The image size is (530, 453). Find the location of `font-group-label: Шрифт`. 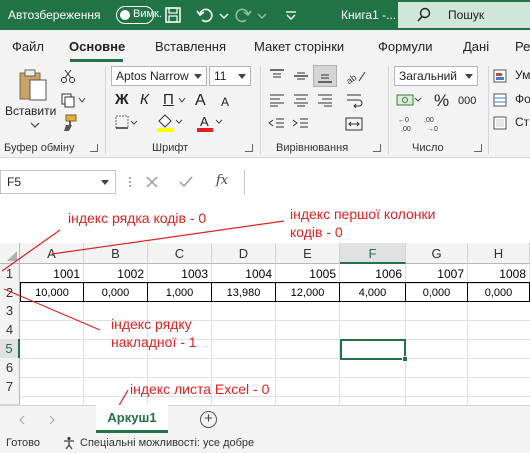

font-group-label: Шрифт is located at coordinates (170, 148).